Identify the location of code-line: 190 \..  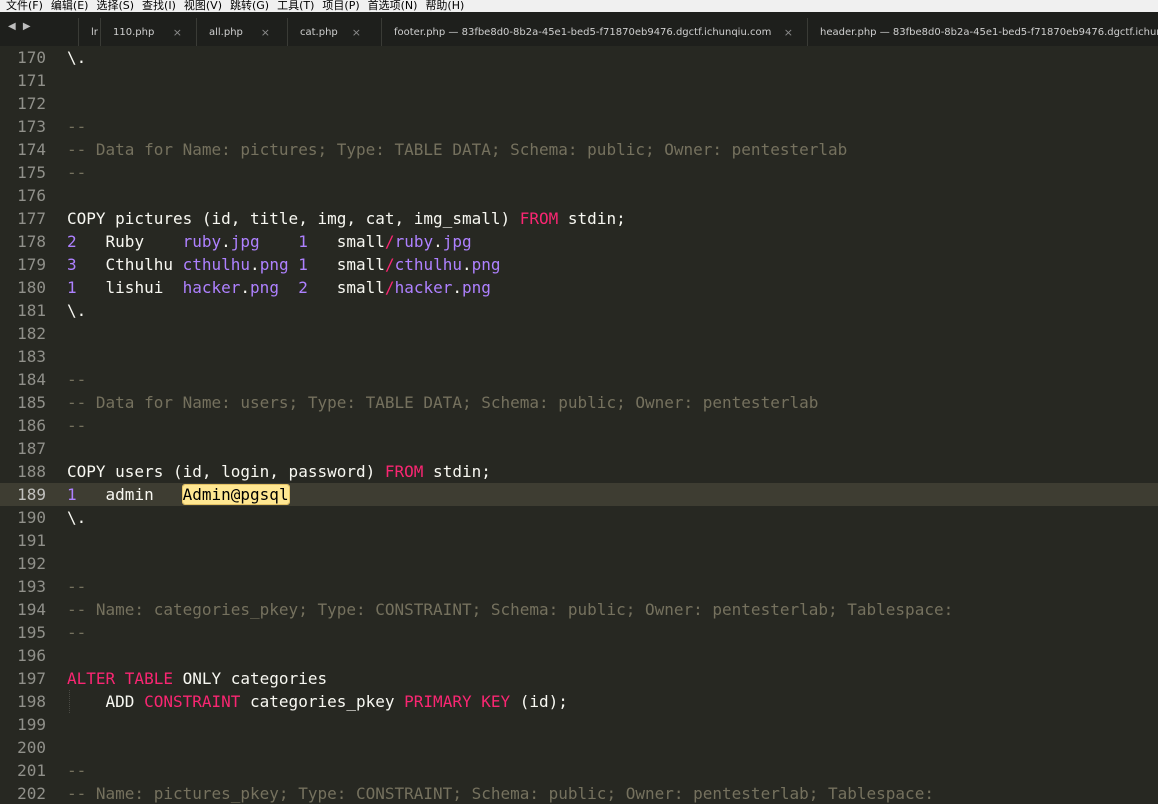
(579, 517).